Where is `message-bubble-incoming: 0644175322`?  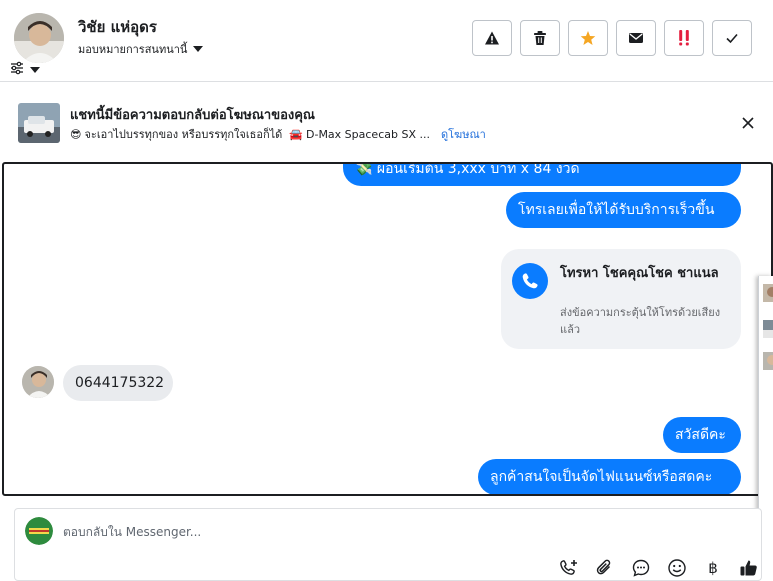 message-bubble-incoming: 0644175322 is located at coordinates (118, 383).